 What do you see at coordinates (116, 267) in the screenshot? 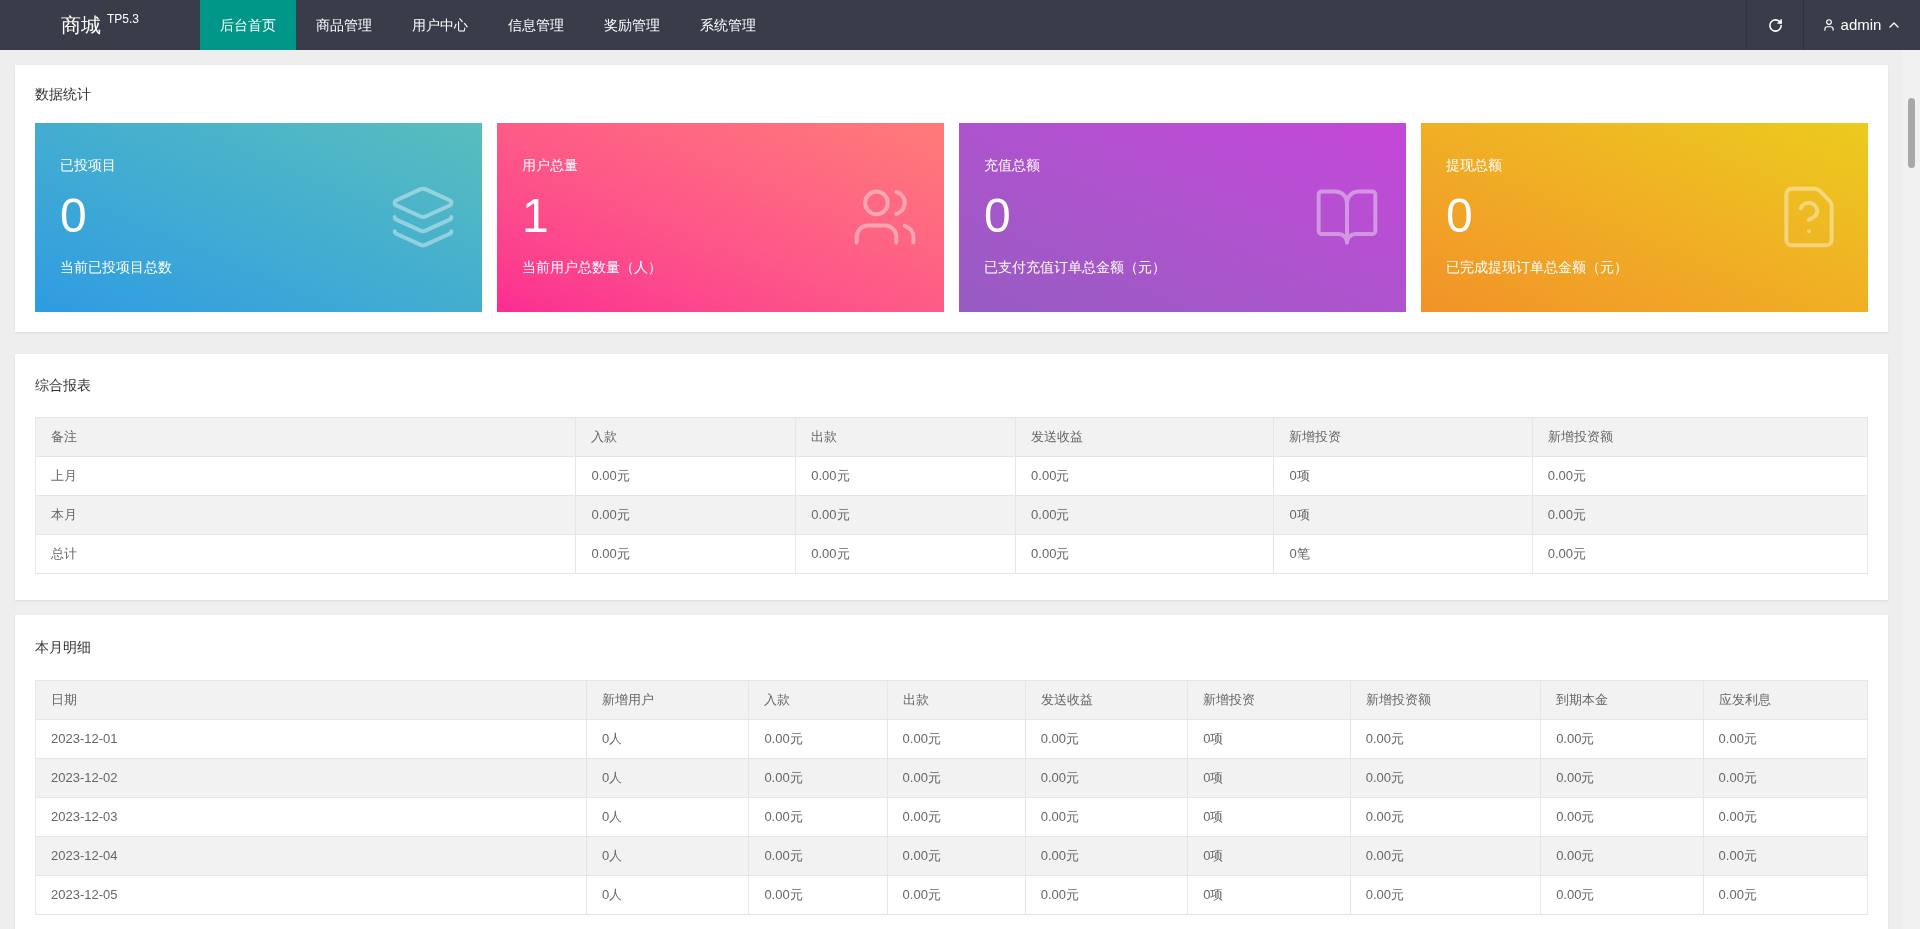
I see `stat-caption: 当前已投项目总数` at bounding box center [116, 267].